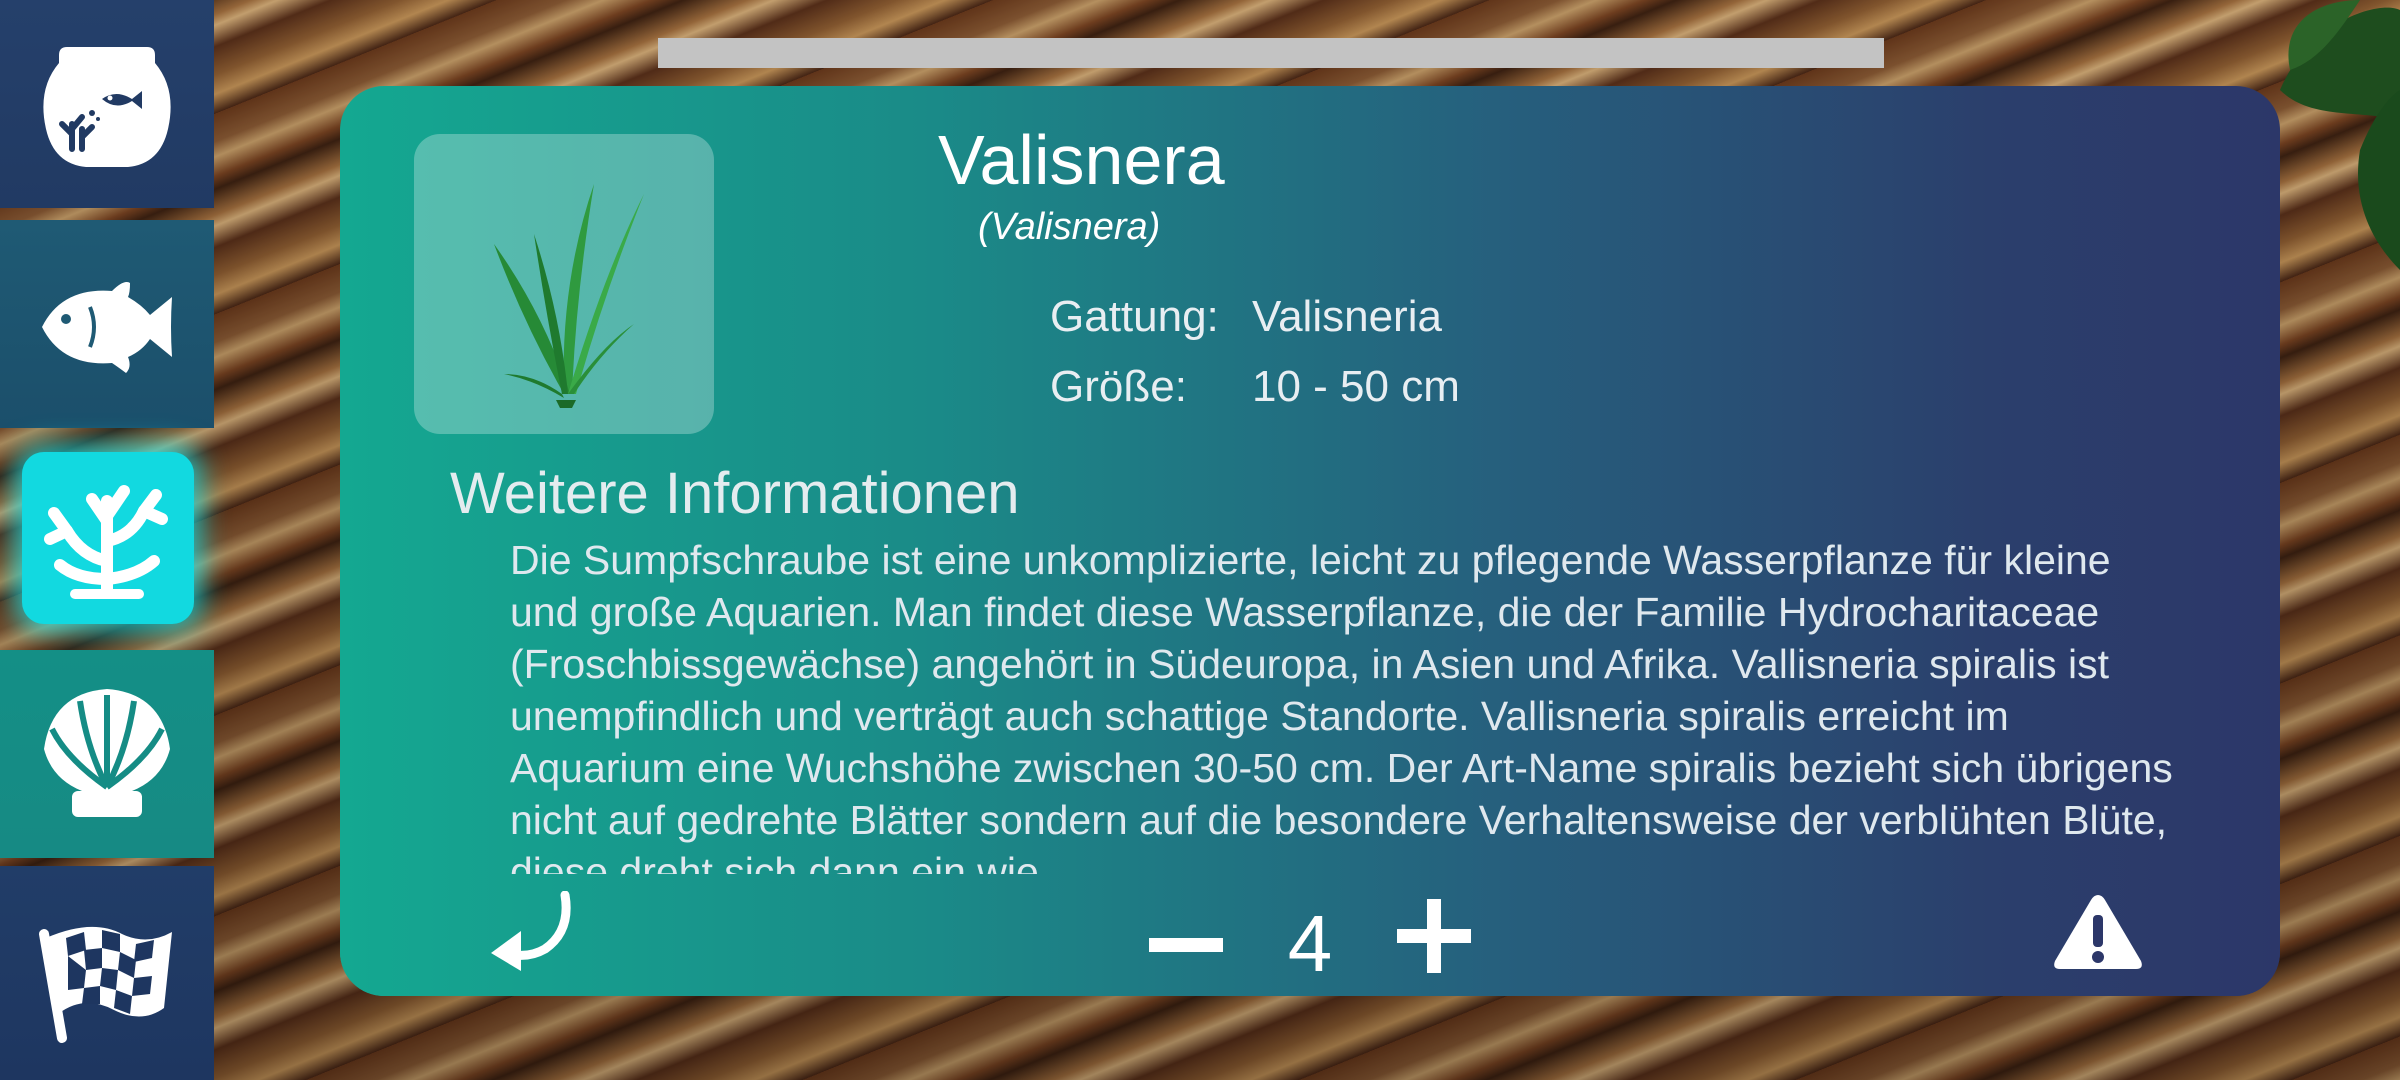 The height and width of the screenshot is (1080, 2400). What do you see at coordinates (1134, 316) in the screenshot?
I see `genus-label: Gattung:` at bounding box center [1134, 316].